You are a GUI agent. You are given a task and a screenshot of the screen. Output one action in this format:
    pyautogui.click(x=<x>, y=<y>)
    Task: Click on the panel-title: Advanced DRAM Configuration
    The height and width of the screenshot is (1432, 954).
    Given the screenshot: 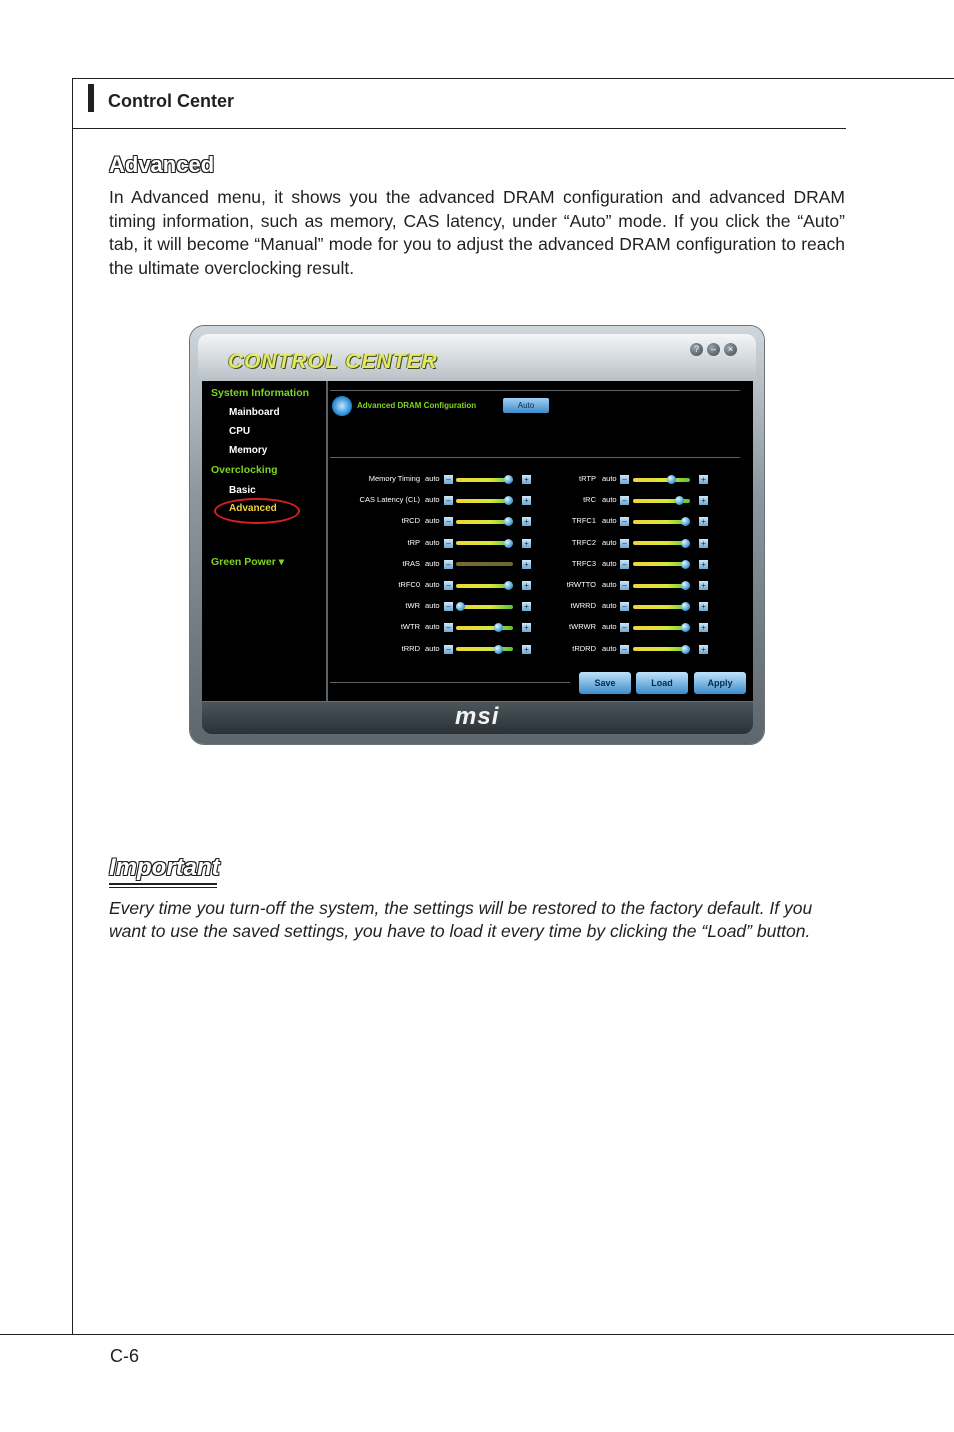 What is the action you would take?
    pyautogui.click(x=417, y=405)
    